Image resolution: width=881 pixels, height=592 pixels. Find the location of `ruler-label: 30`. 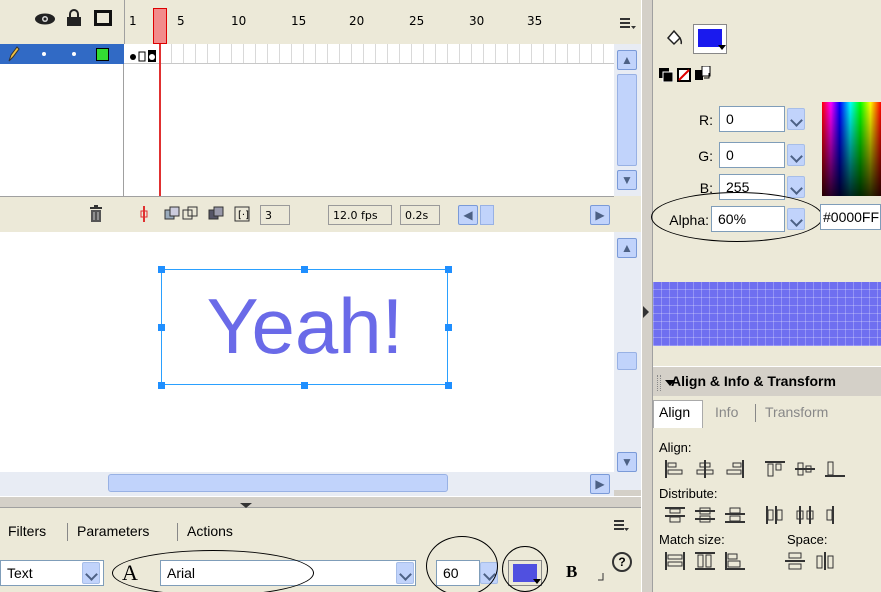

ruler-label: 30 is located at coordinates (477, 21).